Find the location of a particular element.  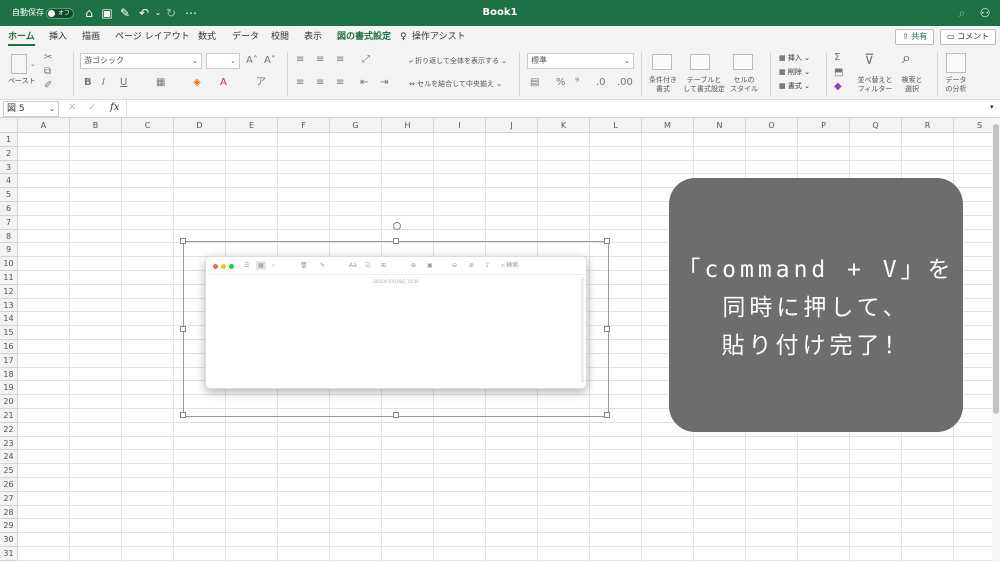

merge-center-button: ⇔ セルを結合して中央揃え ⌄ is located at coordinates (455, 84).